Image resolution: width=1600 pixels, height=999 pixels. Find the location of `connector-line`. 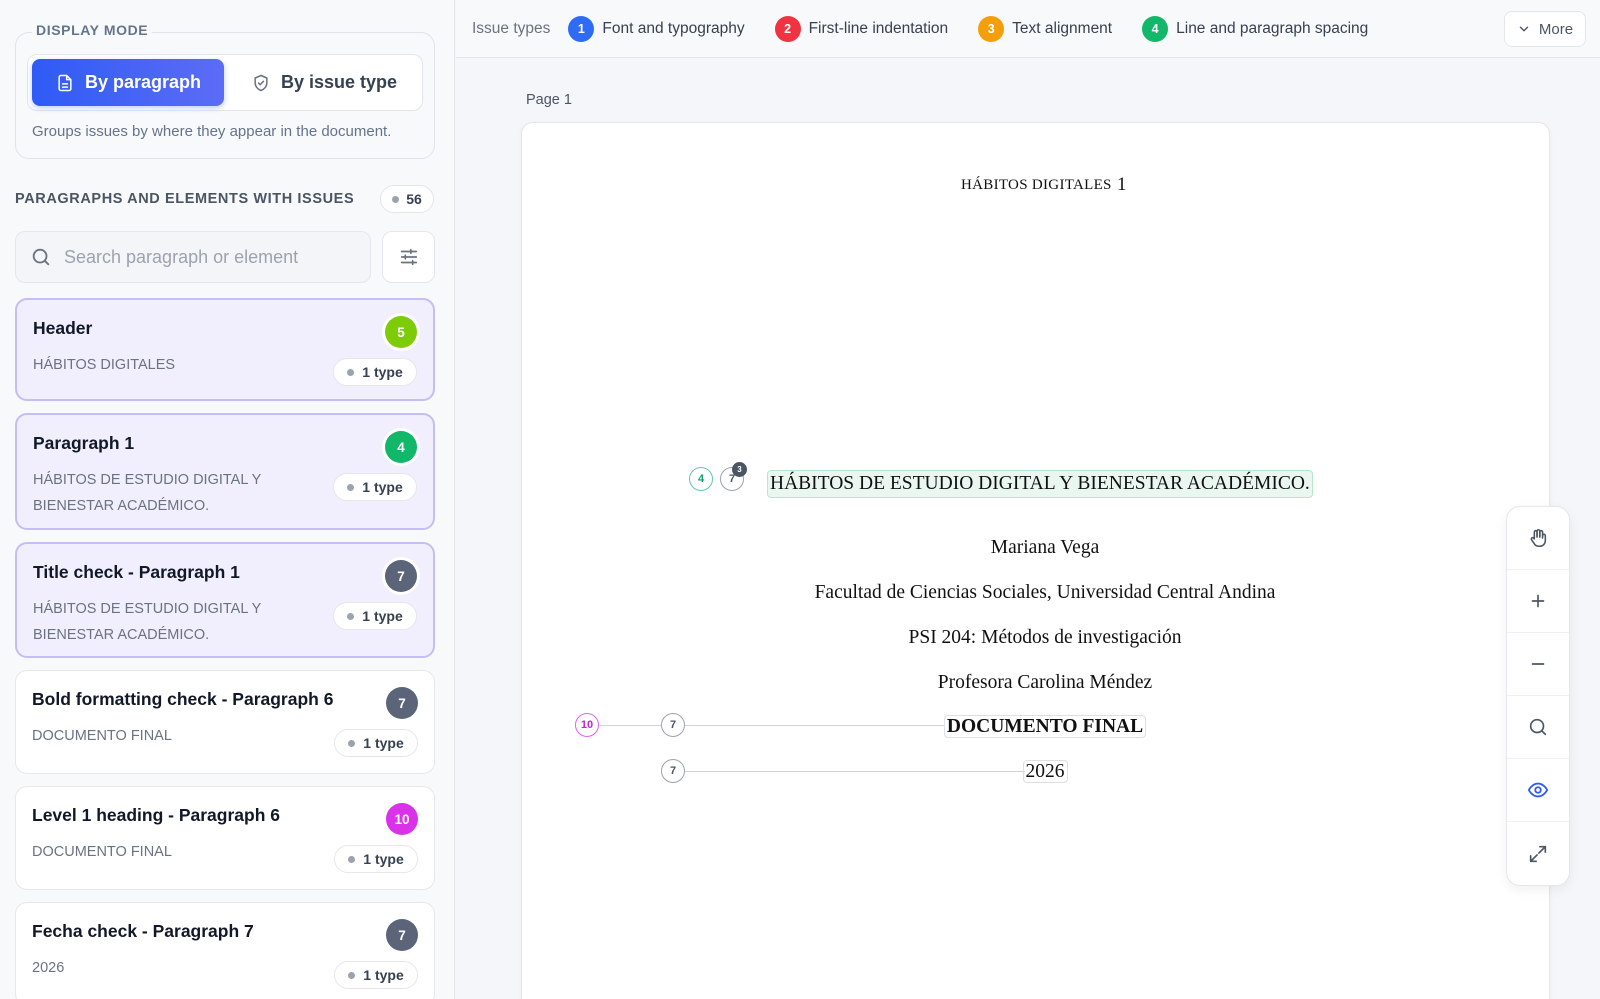

connector-line is located at coordinates (630, 725).